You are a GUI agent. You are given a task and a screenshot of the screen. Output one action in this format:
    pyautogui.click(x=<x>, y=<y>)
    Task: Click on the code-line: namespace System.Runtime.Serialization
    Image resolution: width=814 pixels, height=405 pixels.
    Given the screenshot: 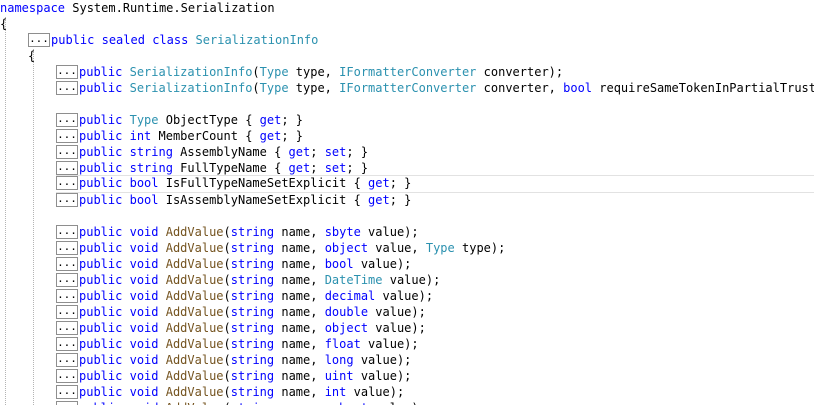 What is the action you would take?
    pyautogui.click(x=137, y=8)
    